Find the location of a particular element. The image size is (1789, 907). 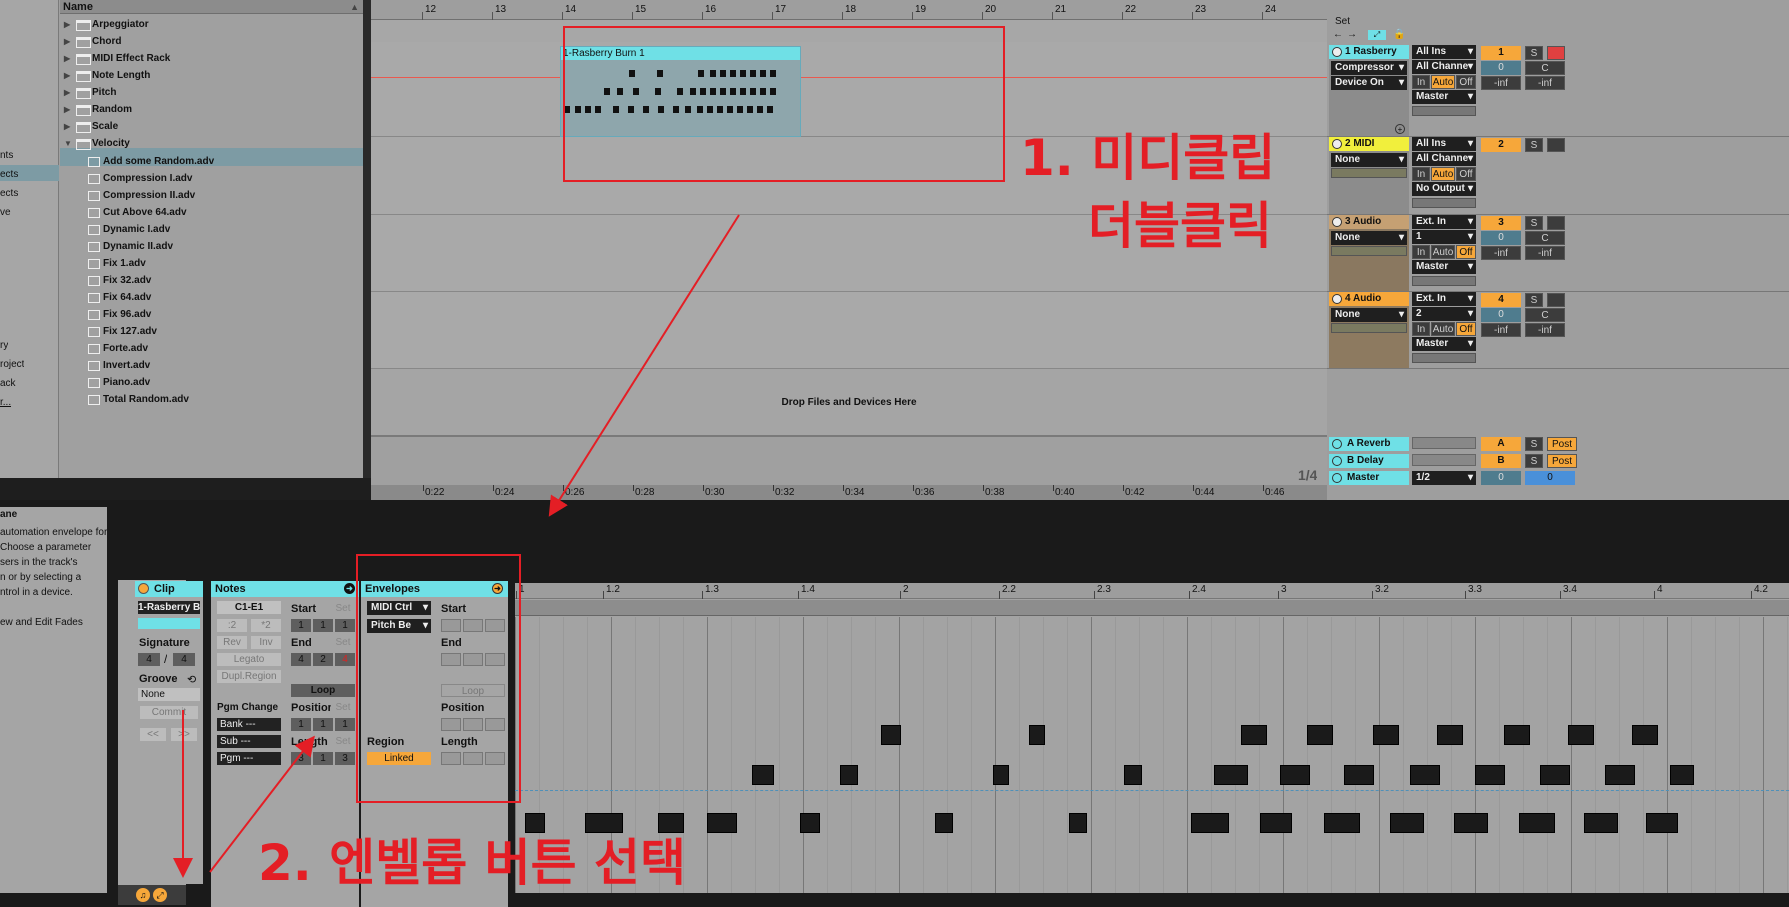

browser-folder: ▶ Scale is located at coordinates (210, 127).